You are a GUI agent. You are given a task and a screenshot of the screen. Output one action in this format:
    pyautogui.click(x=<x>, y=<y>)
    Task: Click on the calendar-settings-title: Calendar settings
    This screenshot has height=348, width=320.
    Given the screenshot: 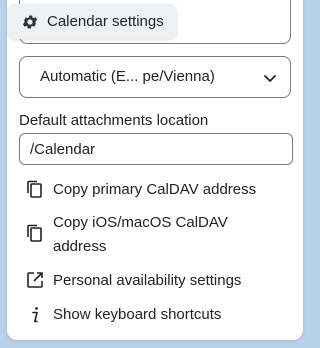 What is the action you would take?
    pyautogui.click(x=105, y=21)
    